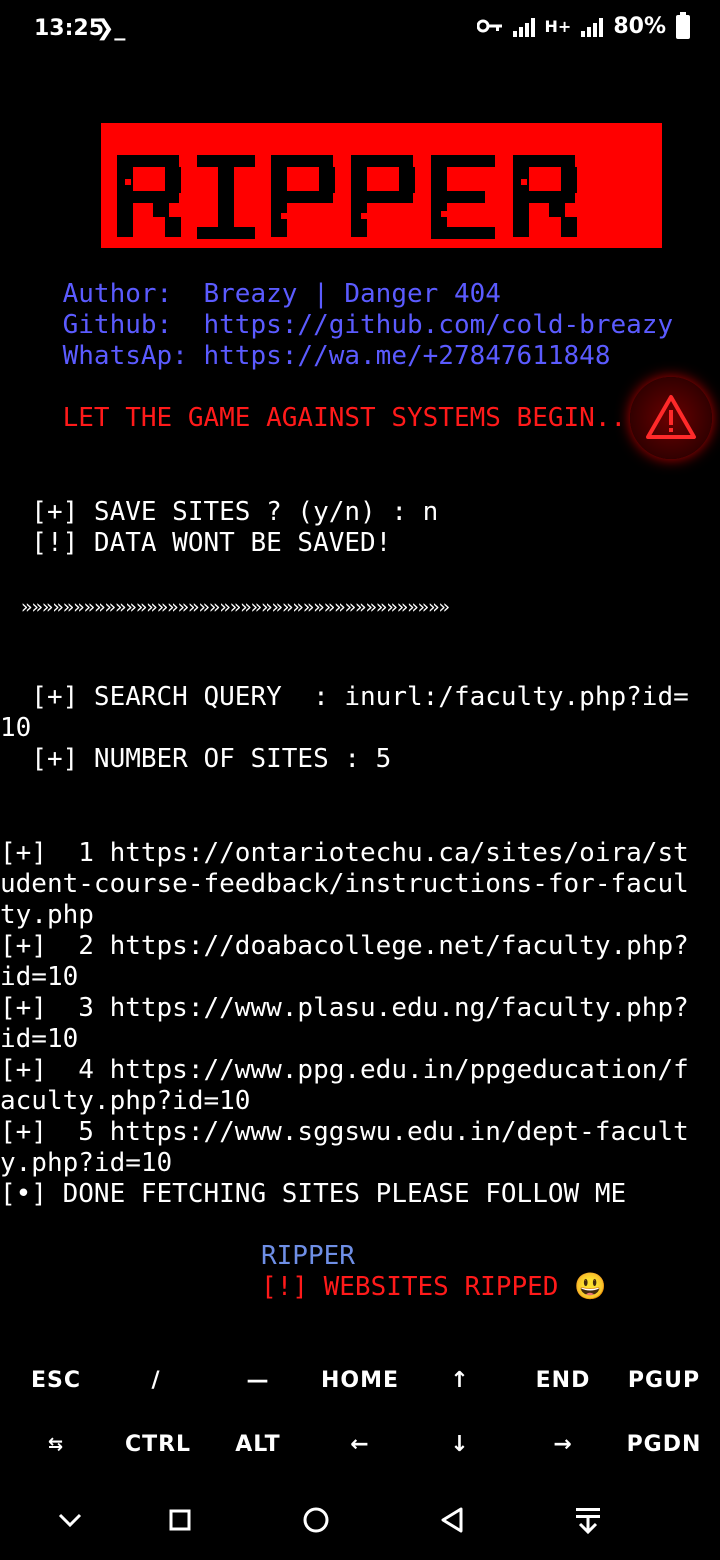 The width and height of the screenshot is (720, 1560). Describe the element at coordinates (664, 1444) in the screenshot. I see `key-pgdn: PGDN` at that location.